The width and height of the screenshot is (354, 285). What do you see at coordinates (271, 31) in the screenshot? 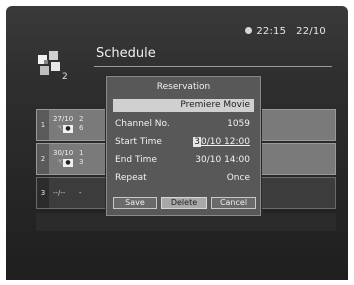
I see `status-time: 22:15` at bounding box center [271, 31].